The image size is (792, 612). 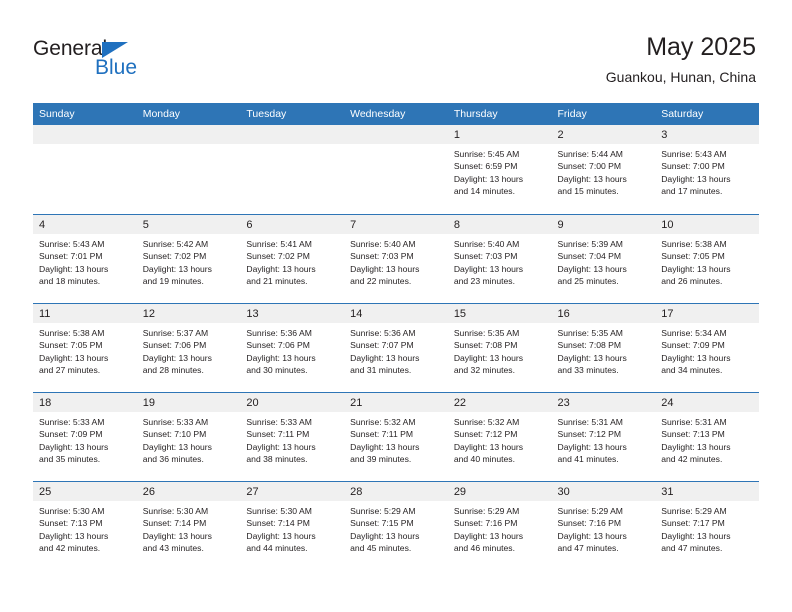 What do you see at coordinates (383, 244) in the screenshot?
I see `sunrise-text: Sunrise: 5:40 AM` at bounding box center [383, 244].